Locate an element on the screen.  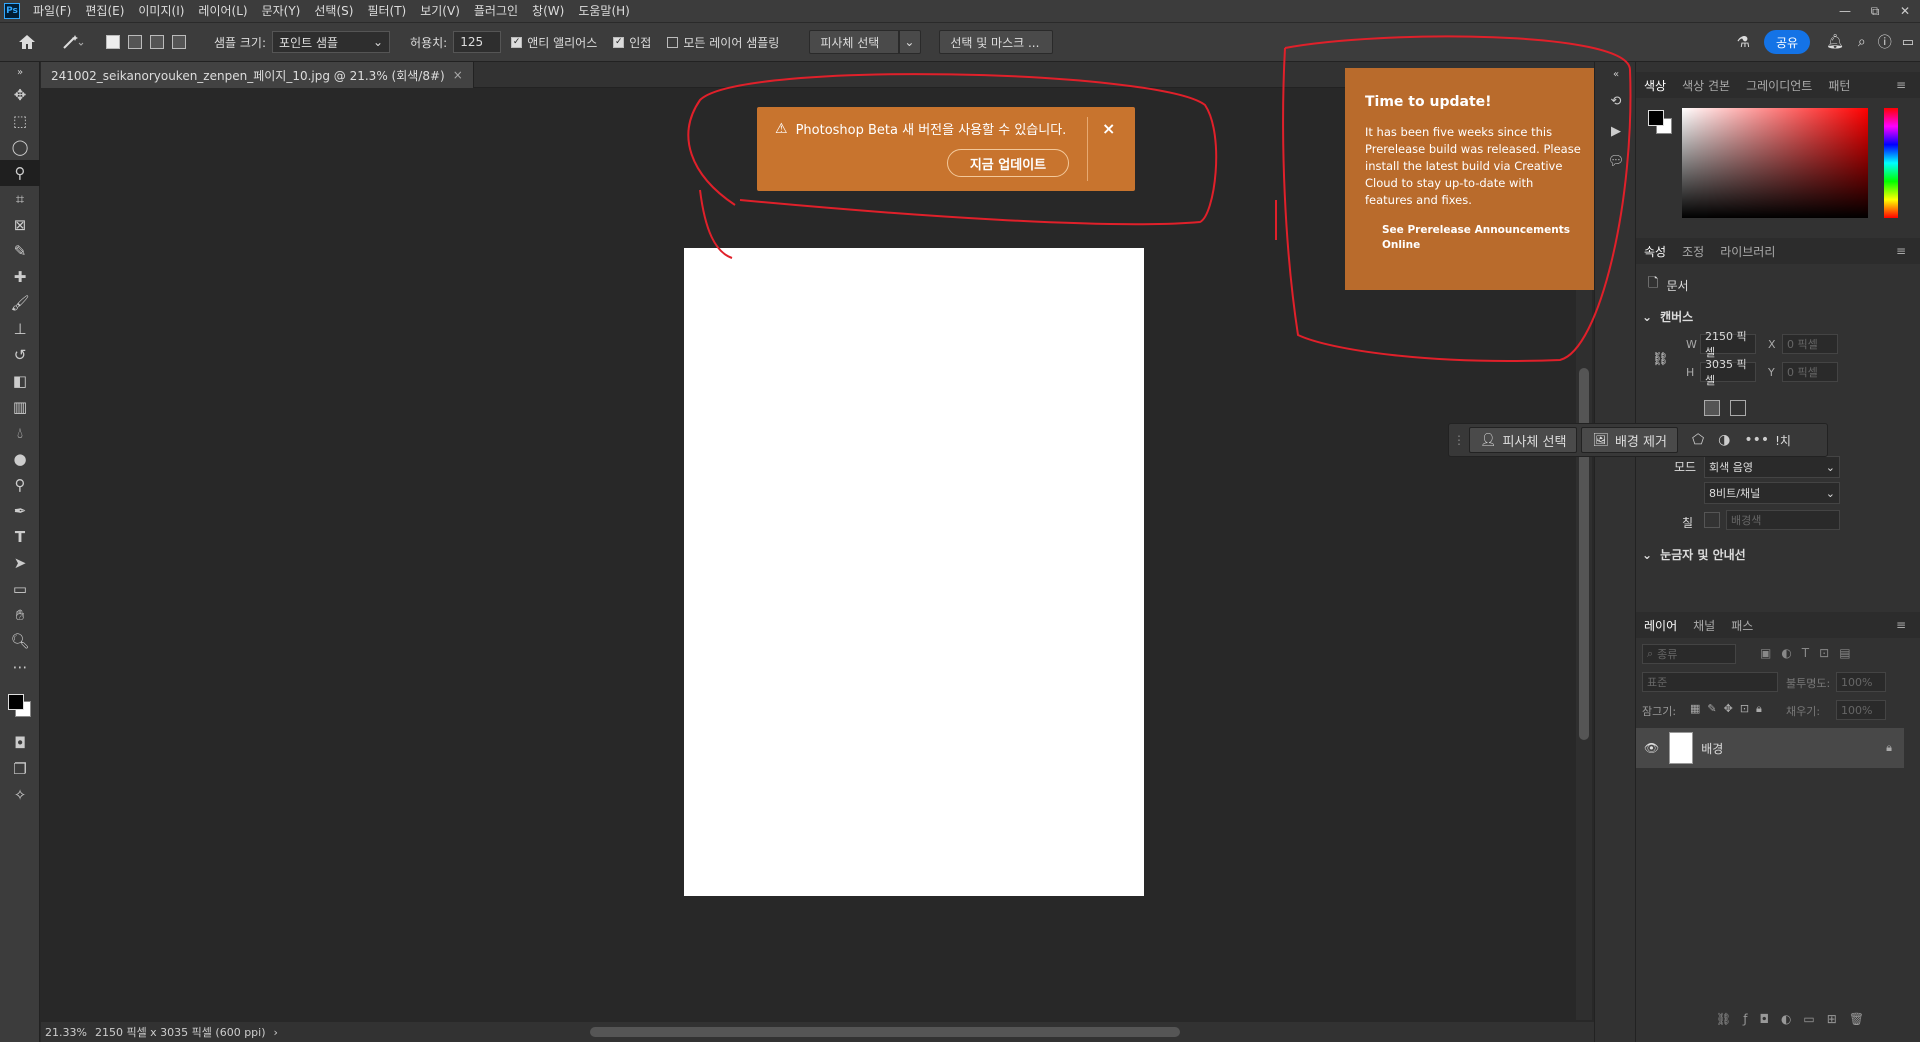
select-subject-button: 👤︎ 피사체 선택 is located at coordinates (1523, 440).